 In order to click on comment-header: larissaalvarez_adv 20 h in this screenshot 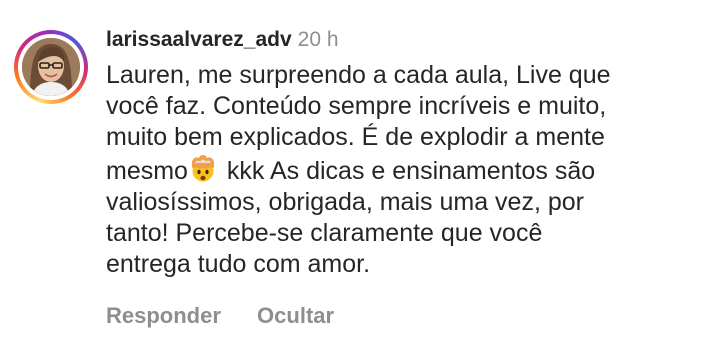, I will do `click(222, 40)`.